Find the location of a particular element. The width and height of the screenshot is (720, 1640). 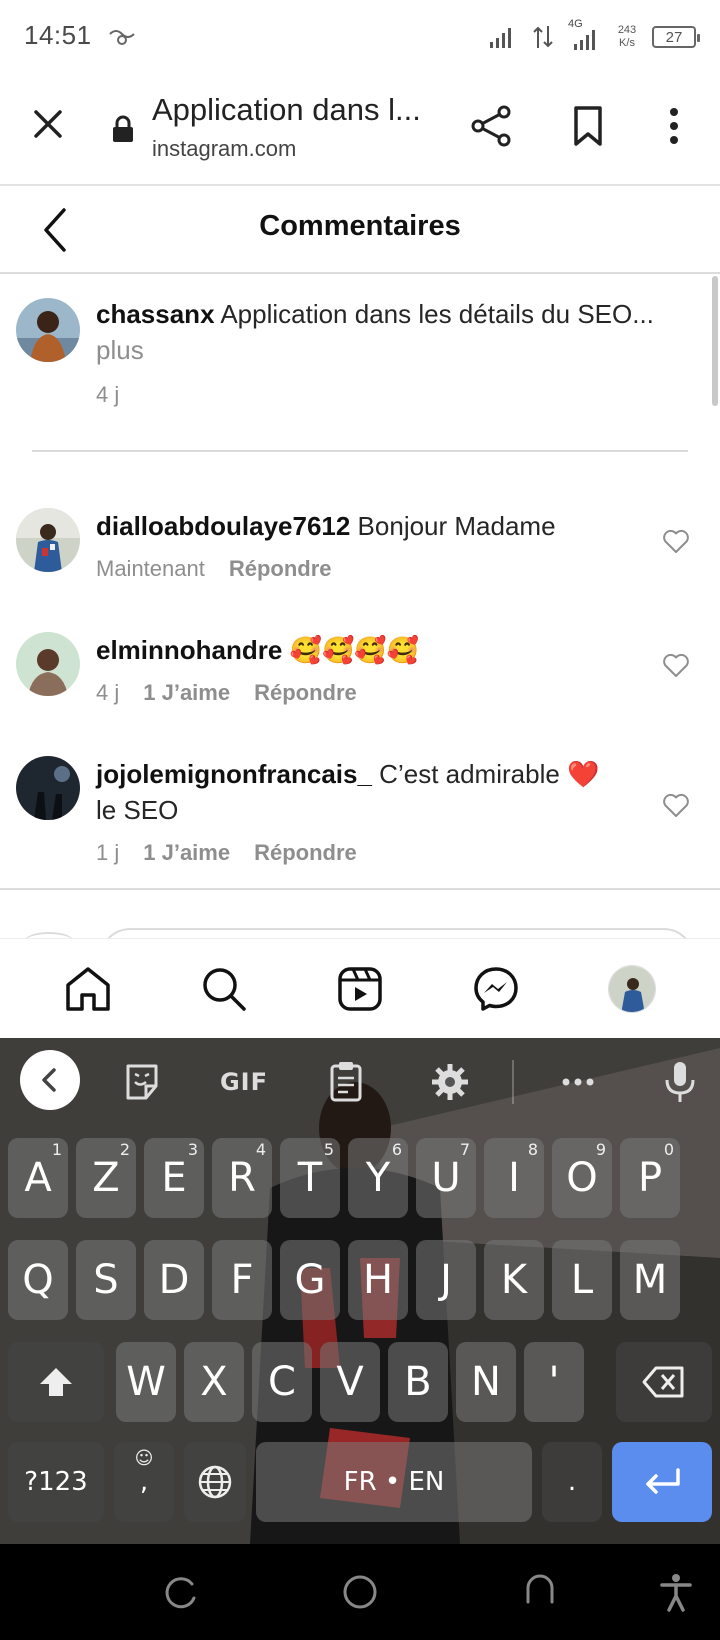

key-v: V is located at coordinates (350, 1382).